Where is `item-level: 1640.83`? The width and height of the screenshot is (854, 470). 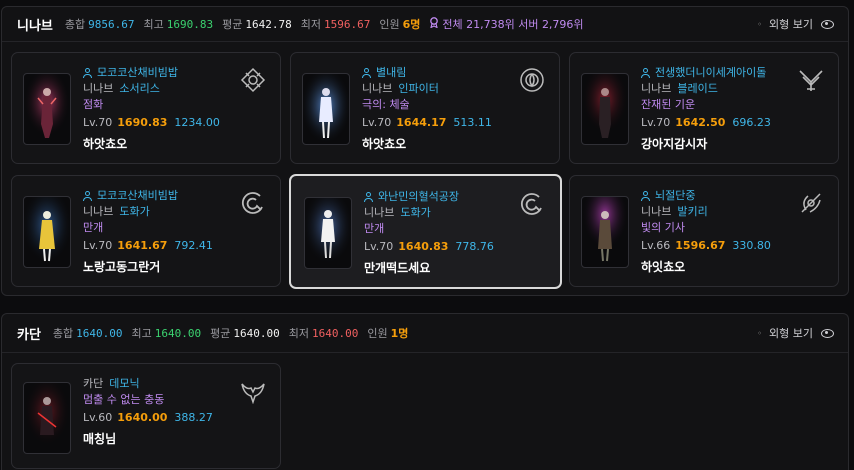 item-level: 1640.83 is located at coordinates (423, 246).